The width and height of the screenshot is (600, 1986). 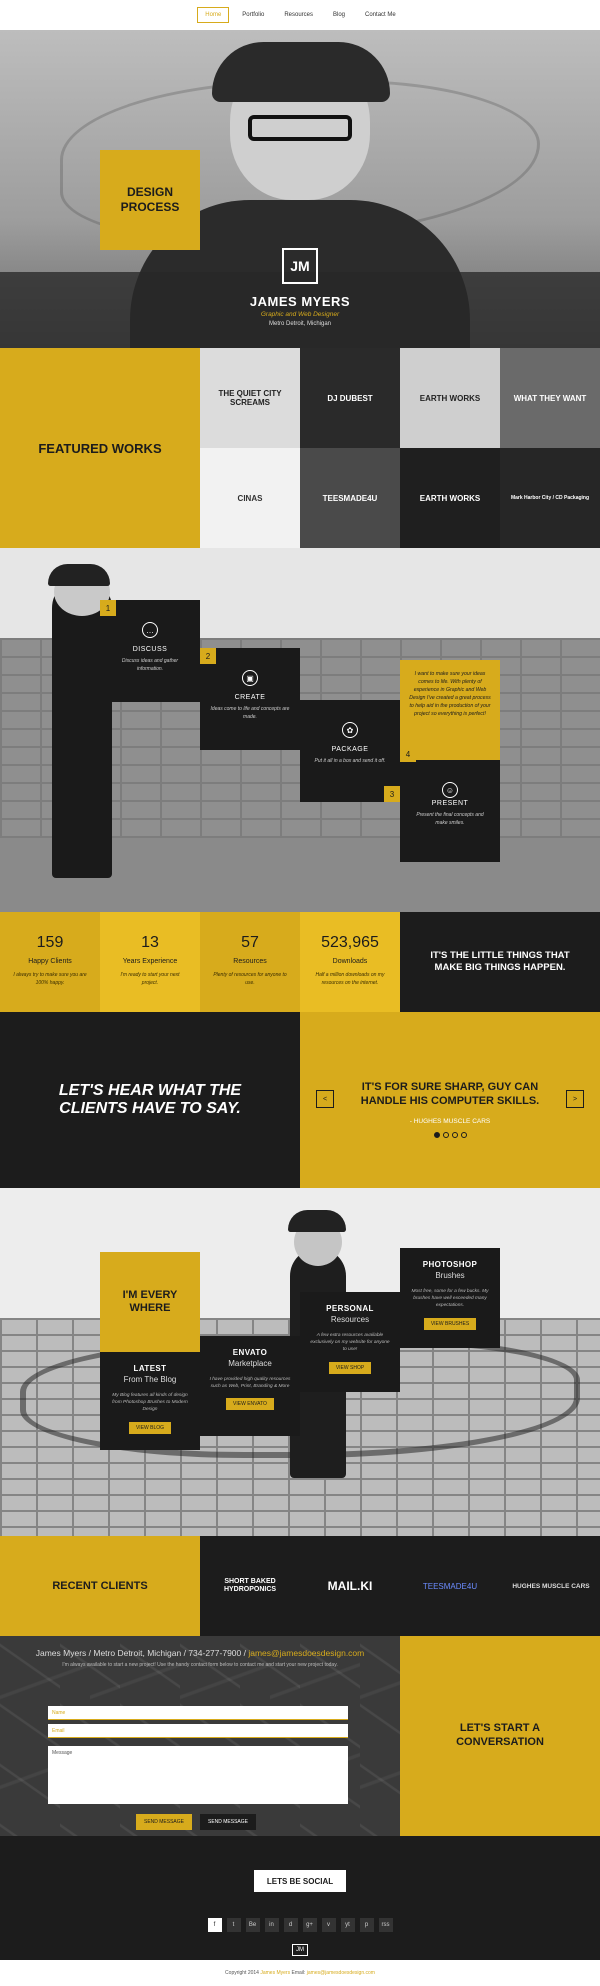 What do you see at coordinates (350, 1586) in the screenshot?
I see `client-logo-mailki: MAIL.KI` at bounding box center [350, 1586].